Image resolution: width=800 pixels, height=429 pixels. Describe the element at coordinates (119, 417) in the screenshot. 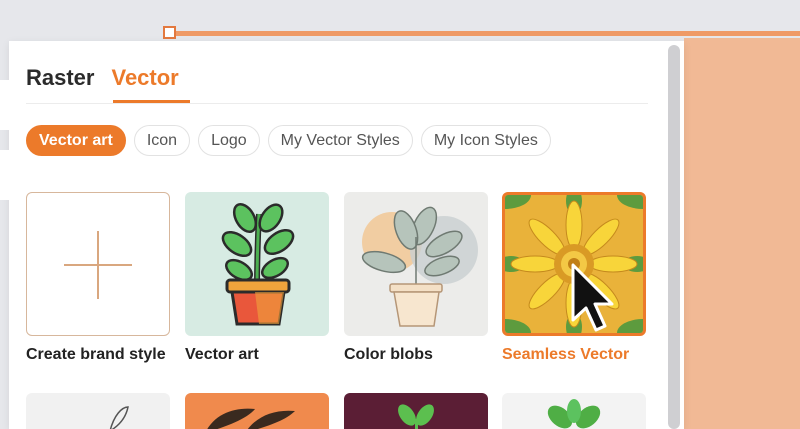

I see `leaf-outline-icon` at that location.